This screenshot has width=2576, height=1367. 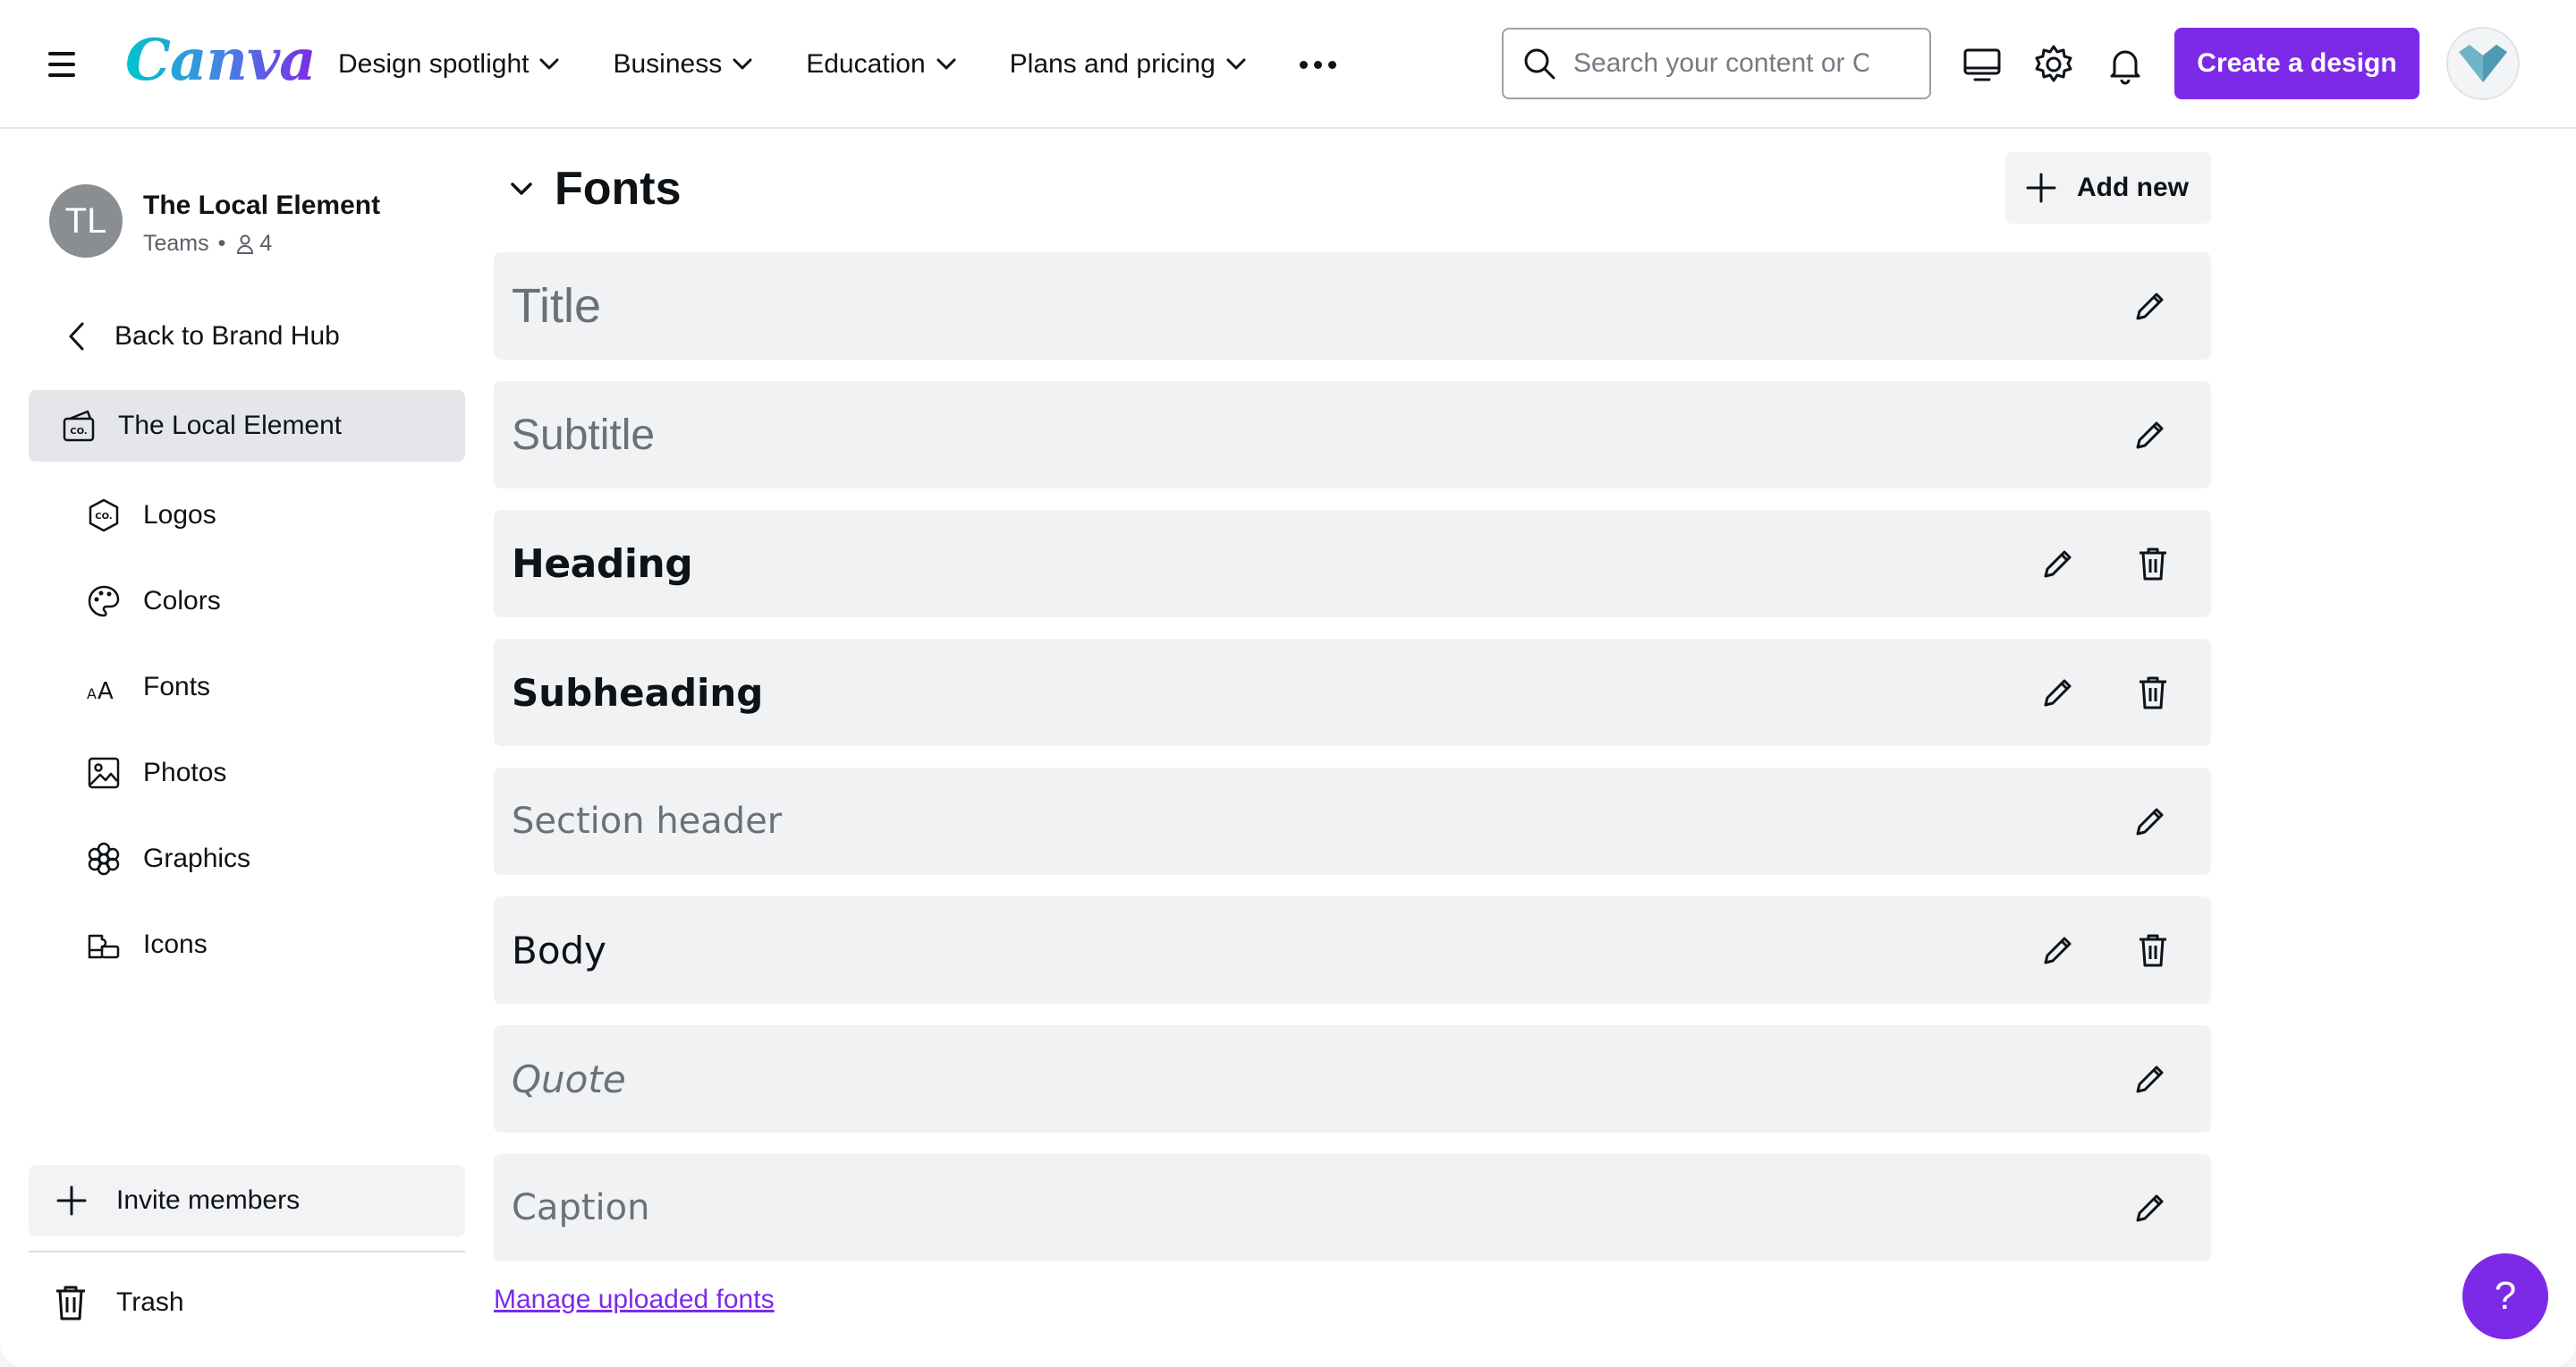 What do you see at coordinates (1352, 1079) in the screenshot?
I see `font-row-quote: Quote` at bounding box center [1352, 1079].